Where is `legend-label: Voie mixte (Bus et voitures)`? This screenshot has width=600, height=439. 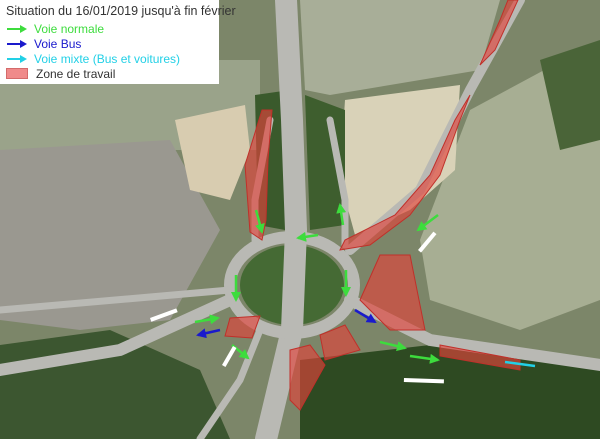 legend-label: Voie mixte (Bus et voitures) is located at coordinates (107, 58).